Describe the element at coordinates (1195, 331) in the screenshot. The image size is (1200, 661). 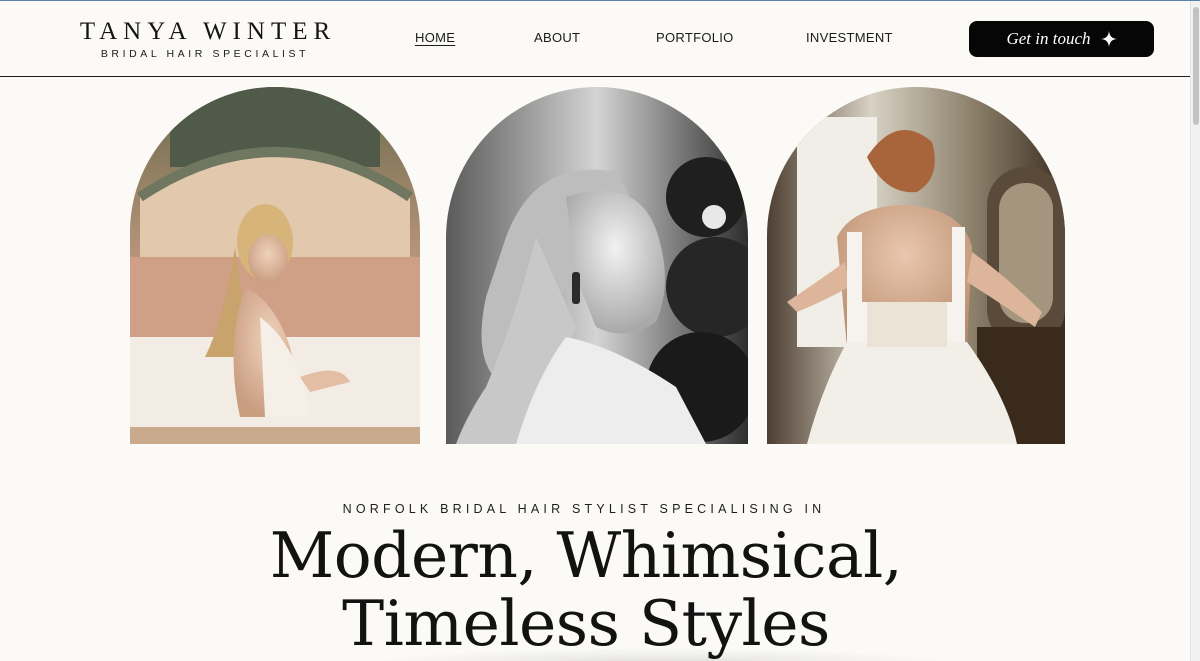
I see `vertical-scrollbar` at that location.